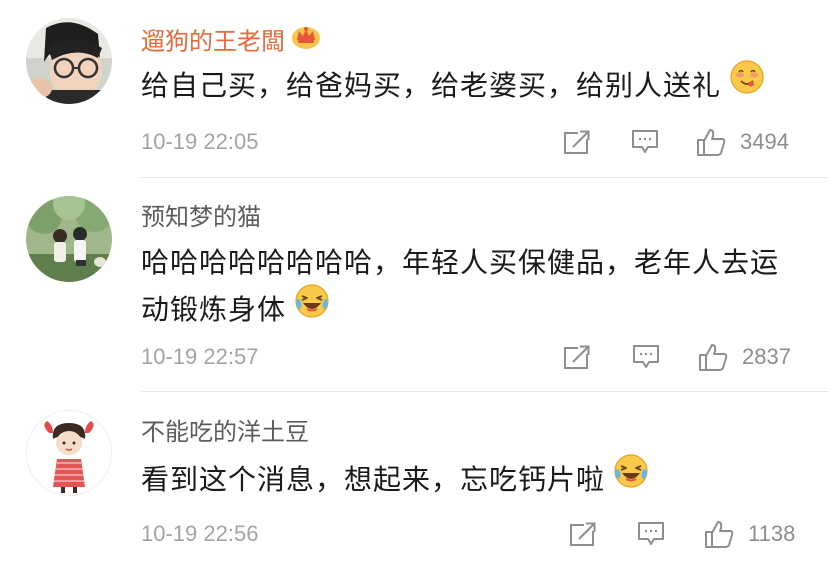  What do you see at coordinates (772, 533) in the screenshot?
I see `like-count: 1138` at bounding box center [772, 533].